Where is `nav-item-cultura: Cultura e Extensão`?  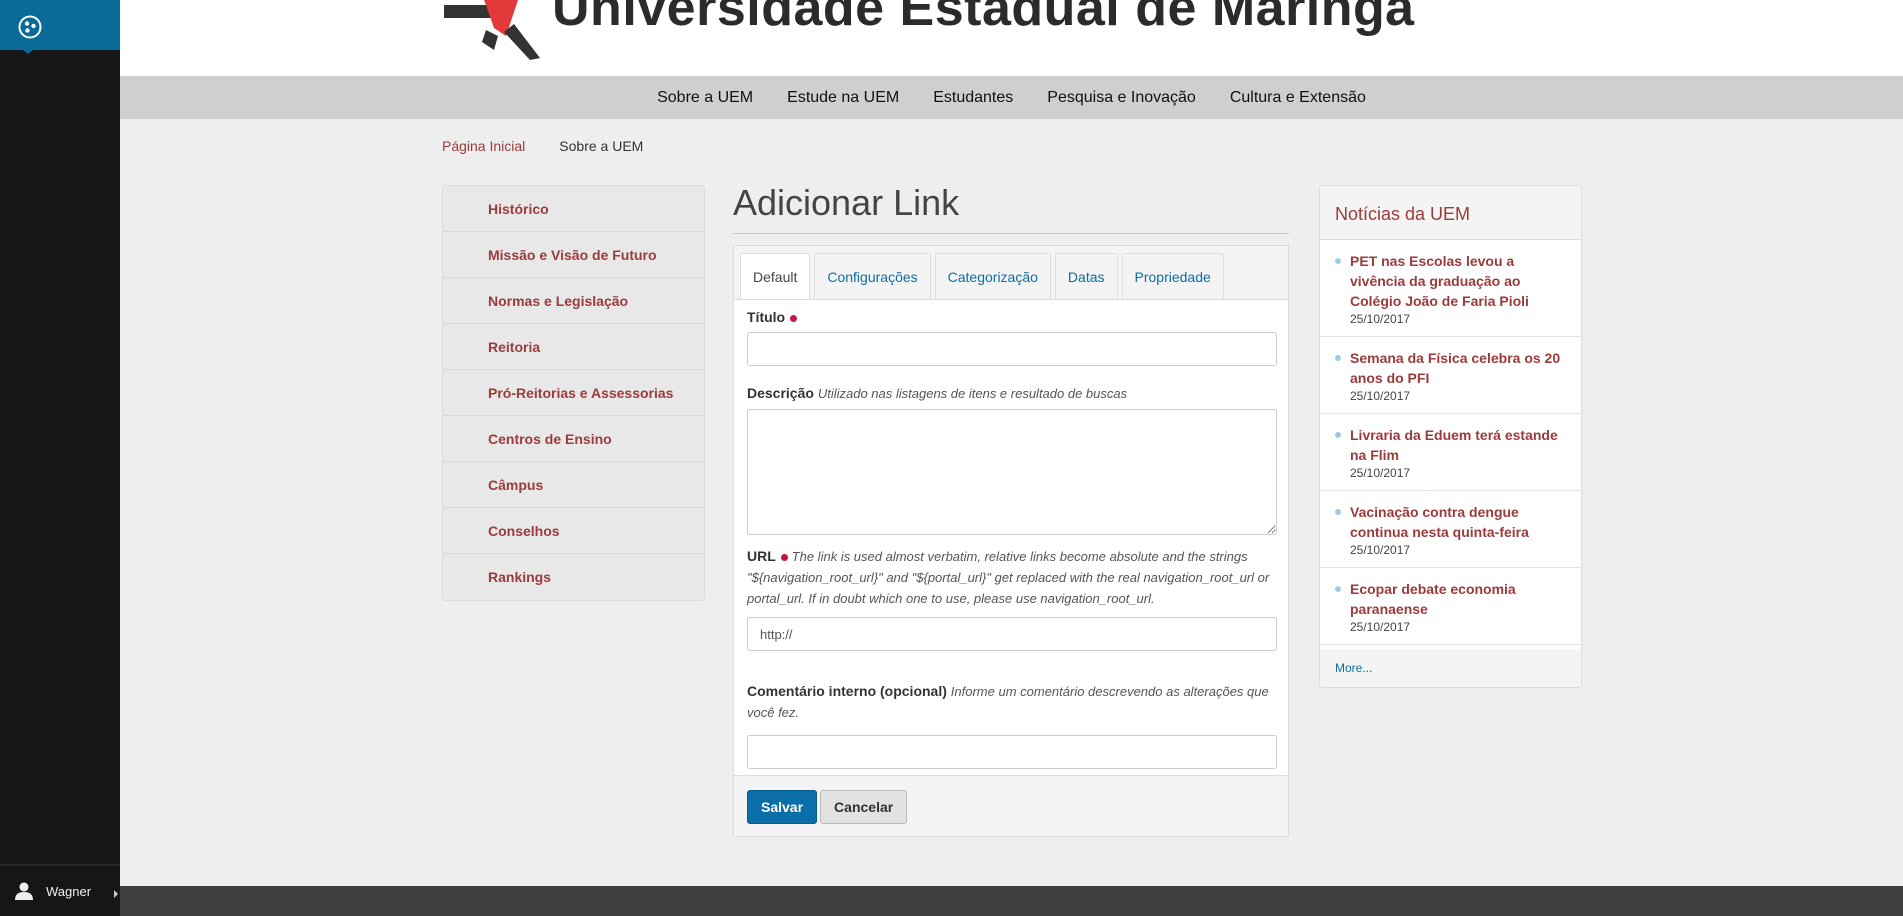
nav-item-cultura: Cultura e Extensão is located at coordinates (1298, 97).